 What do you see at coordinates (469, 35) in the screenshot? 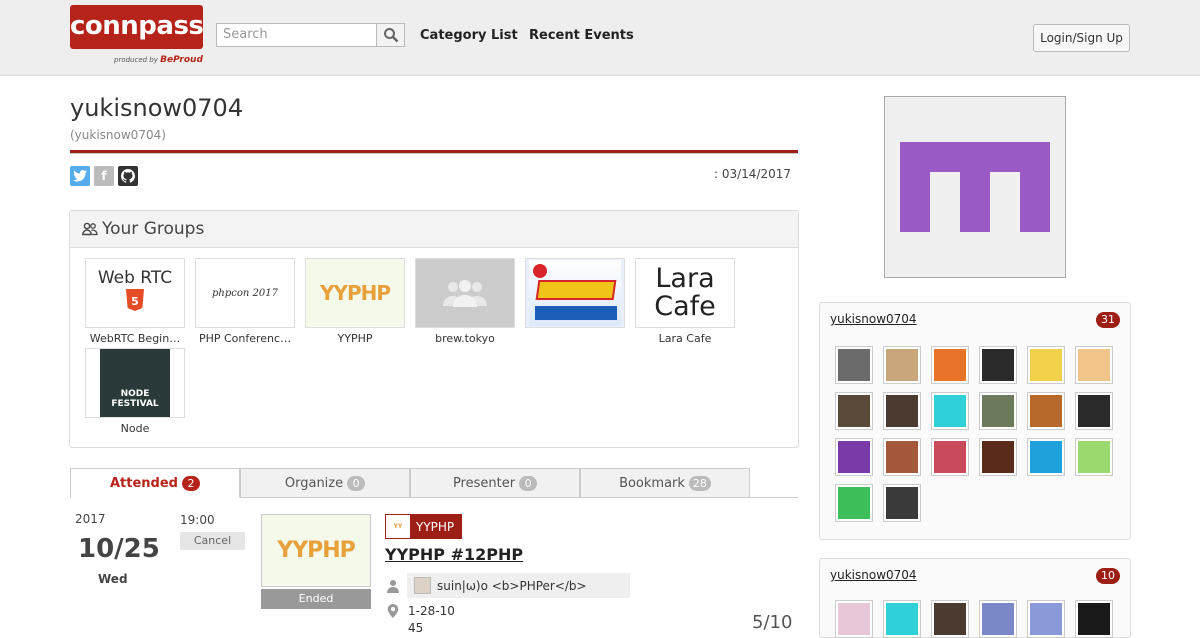
I see `nav-category-list: Category List` at bounding box center [469, 35].